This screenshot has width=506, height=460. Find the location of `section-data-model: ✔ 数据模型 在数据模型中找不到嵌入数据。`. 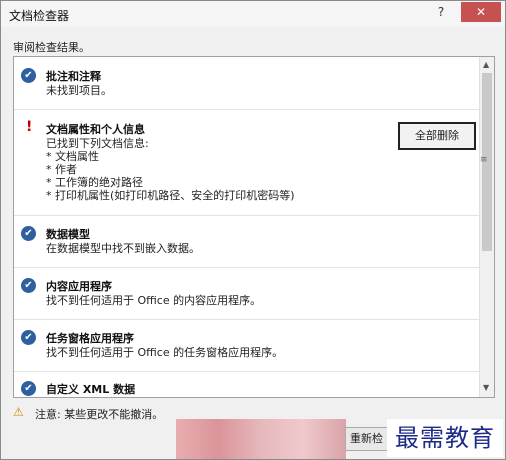

section-data-model: ✔ 数据模型 在数据模型中找不到嵌入数据。 is located at coordinates (246, 241).